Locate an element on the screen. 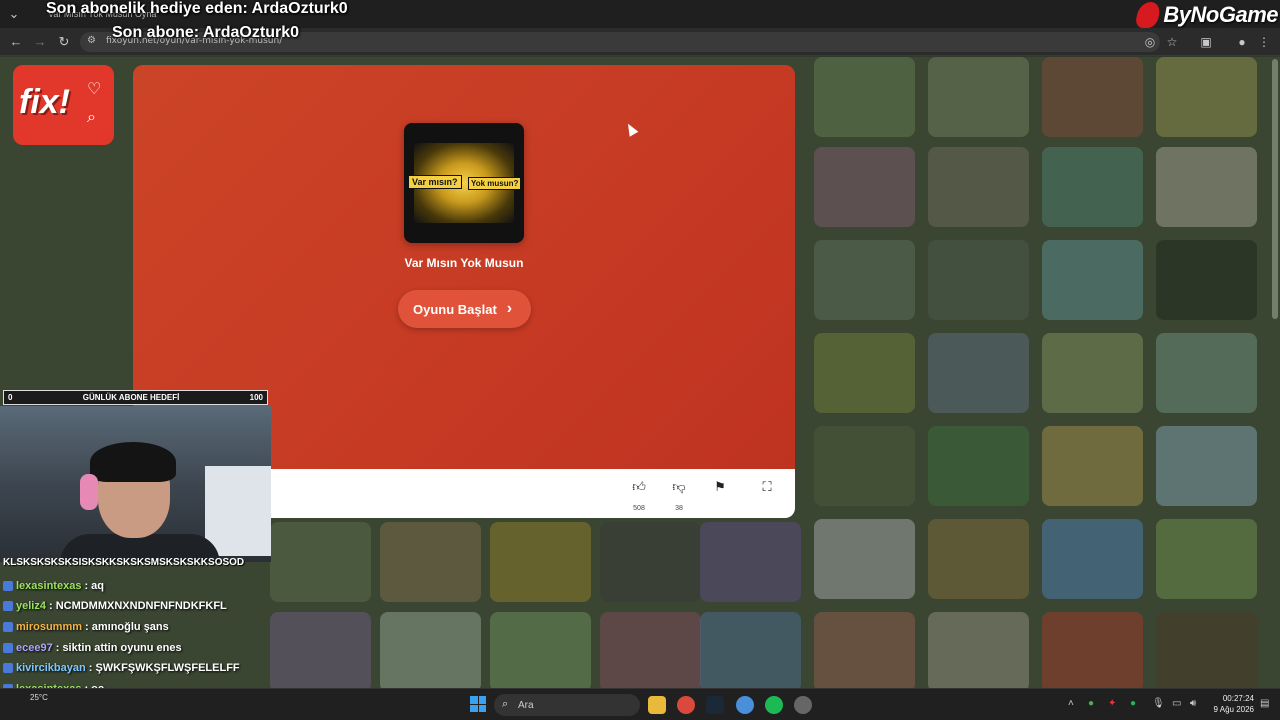 Image resolution: width=1280 pixels, height=720 pixels. brand-logo: ByNoGame is located at coordinates (1206, 15).